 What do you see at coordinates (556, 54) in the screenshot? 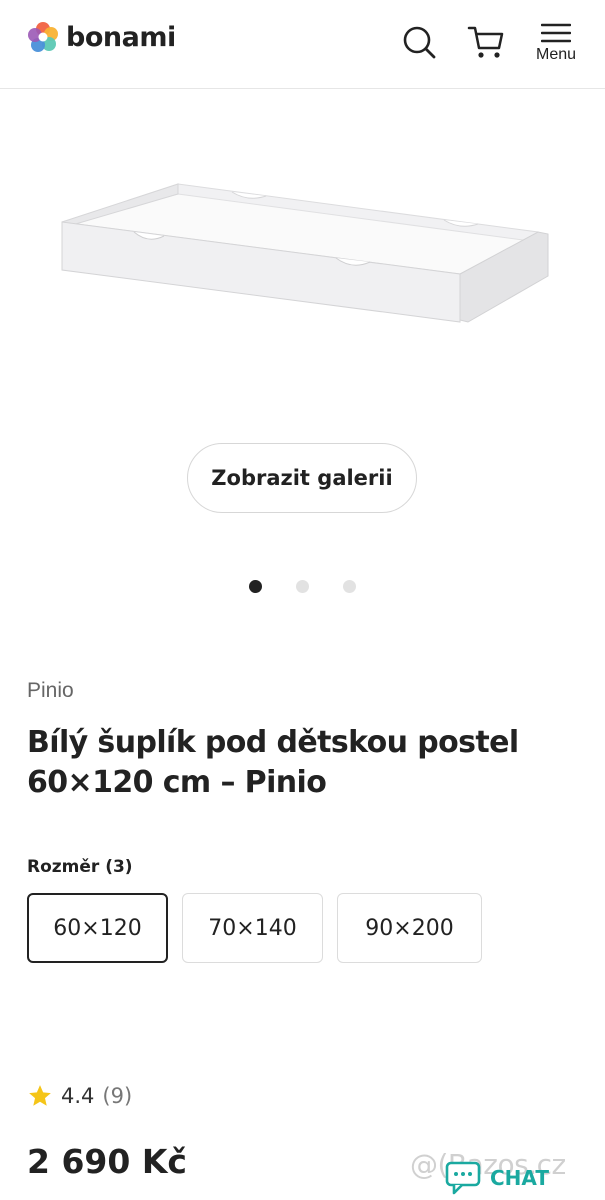
I see `menu-label: Menu` at bounding box center [556, 54].